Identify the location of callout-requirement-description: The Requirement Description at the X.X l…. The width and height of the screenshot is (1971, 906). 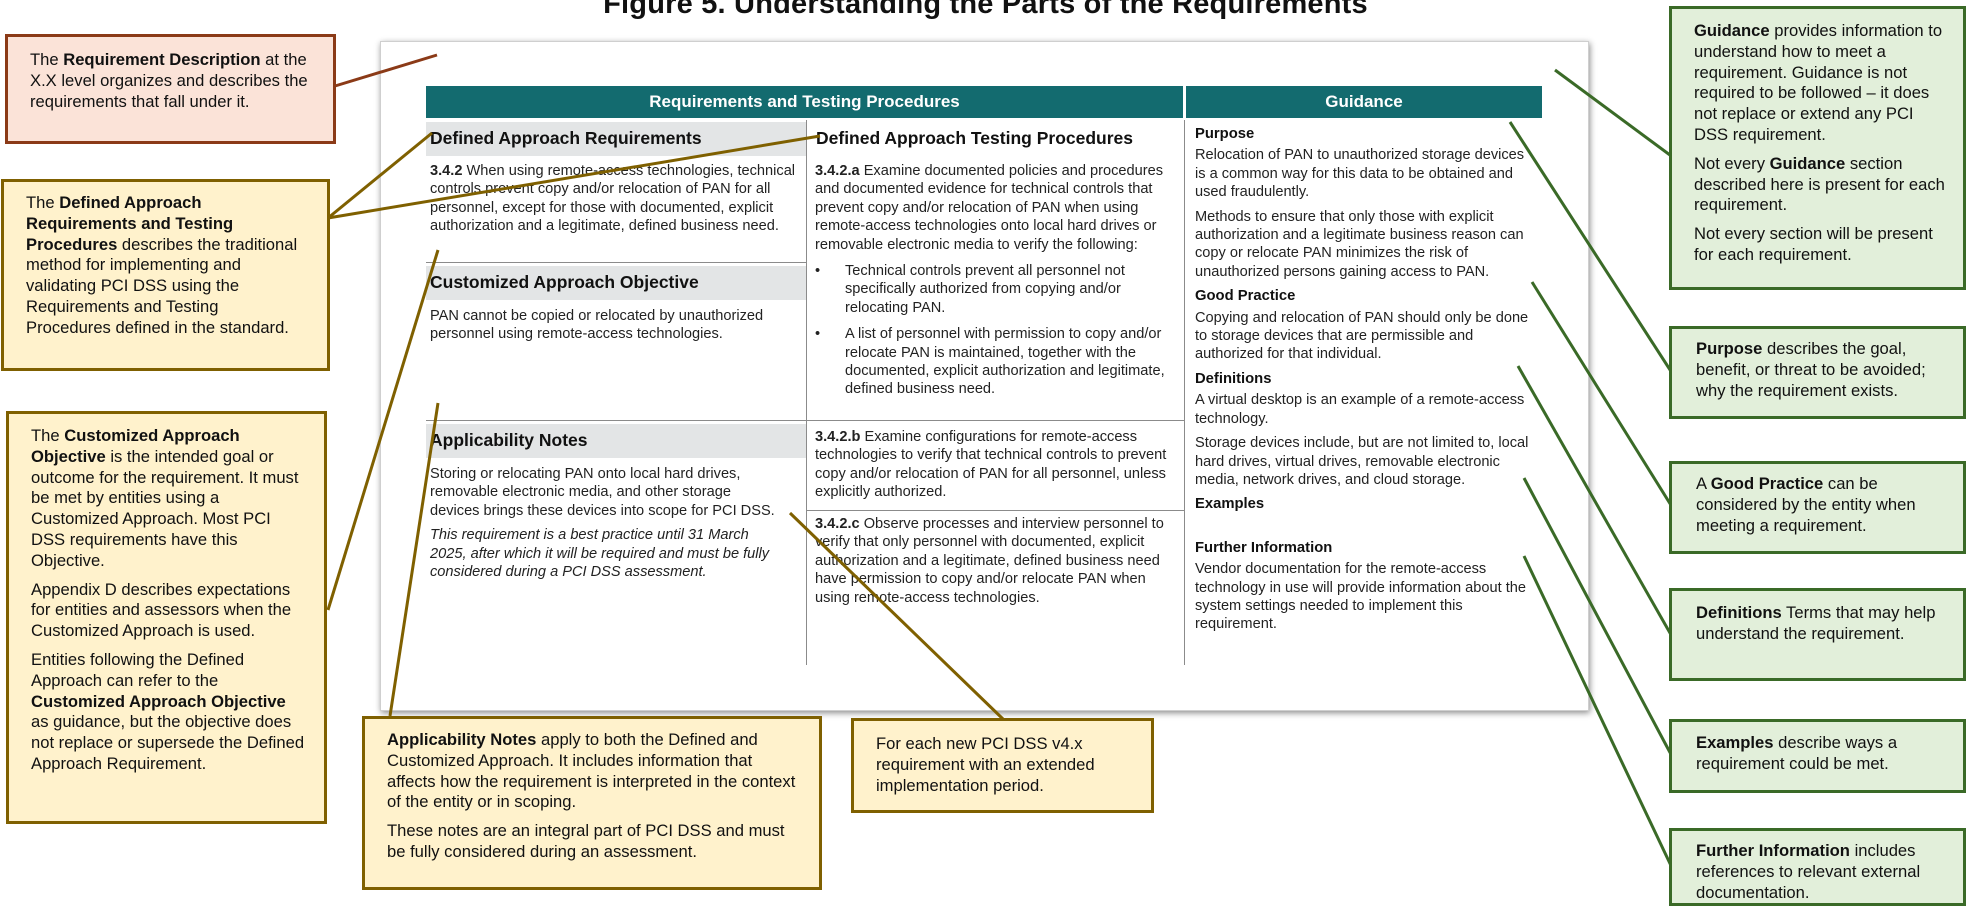
(170, 89).